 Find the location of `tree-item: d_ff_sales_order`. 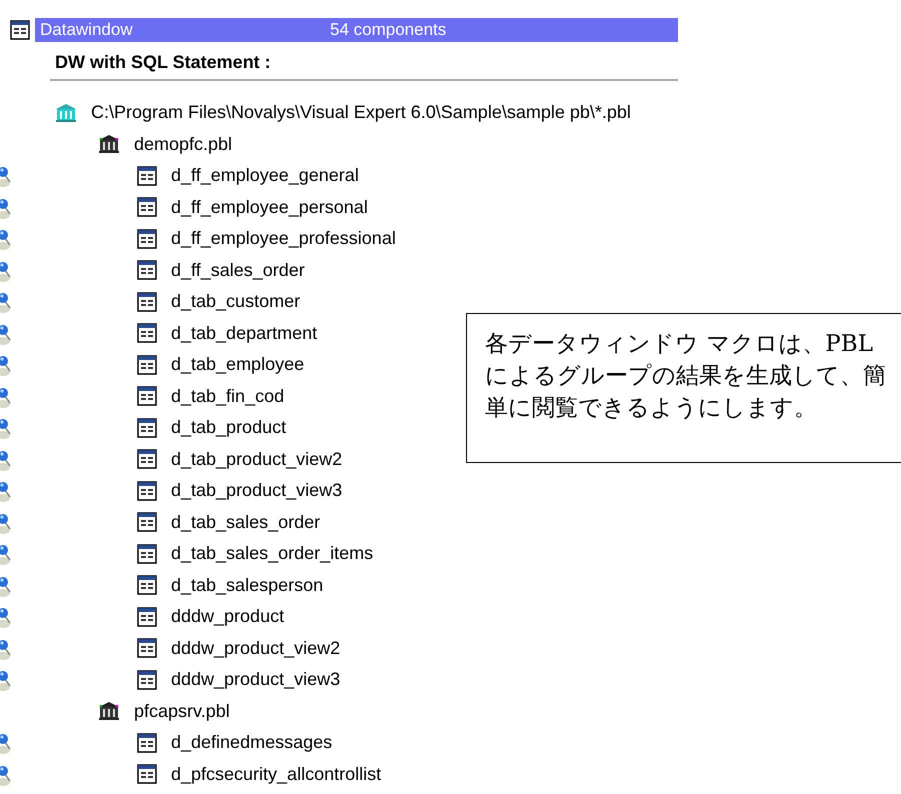

tree-item: d_ff_sales_order is located at coordinates (238, 270).